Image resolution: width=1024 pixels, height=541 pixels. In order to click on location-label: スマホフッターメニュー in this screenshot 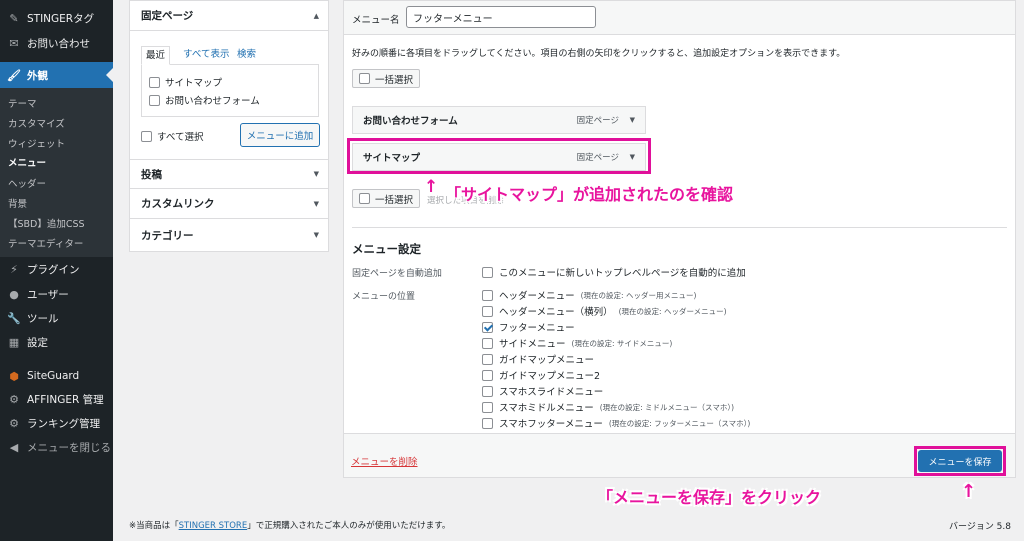, I will do `click(551, 424)`.